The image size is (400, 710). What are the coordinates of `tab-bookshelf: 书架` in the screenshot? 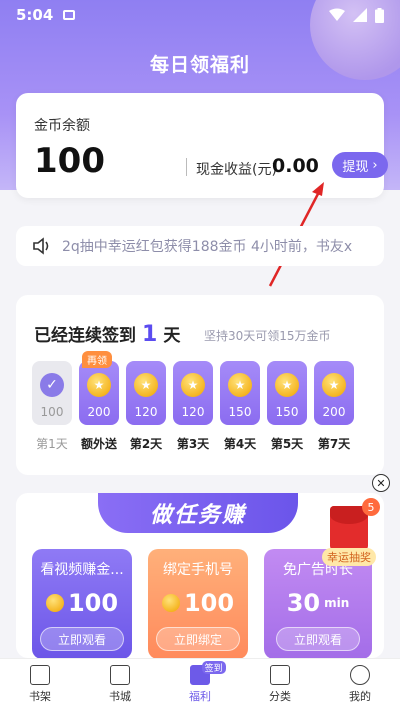 It's located at (40, 684).